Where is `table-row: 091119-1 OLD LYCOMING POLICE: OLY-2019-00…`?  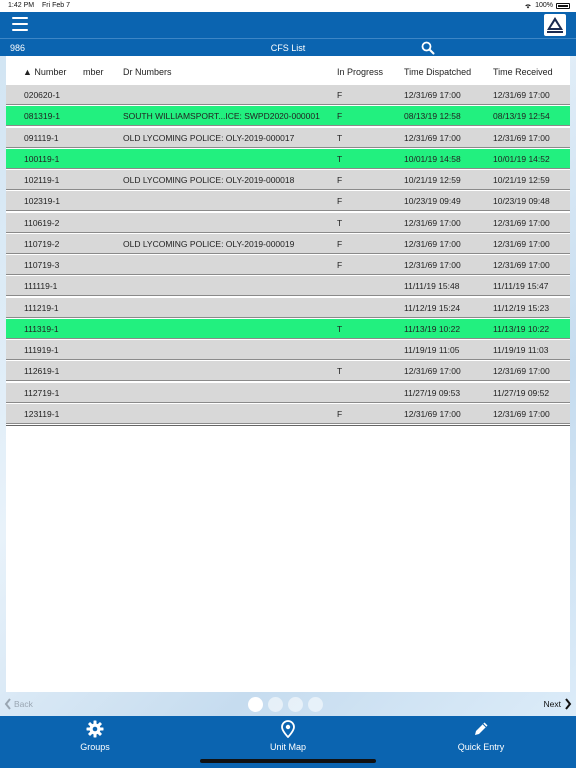
table-row: 091119-1 OLD LYCOMING POLICE: OLY-2019-00… is located at coordinates (288, 137).